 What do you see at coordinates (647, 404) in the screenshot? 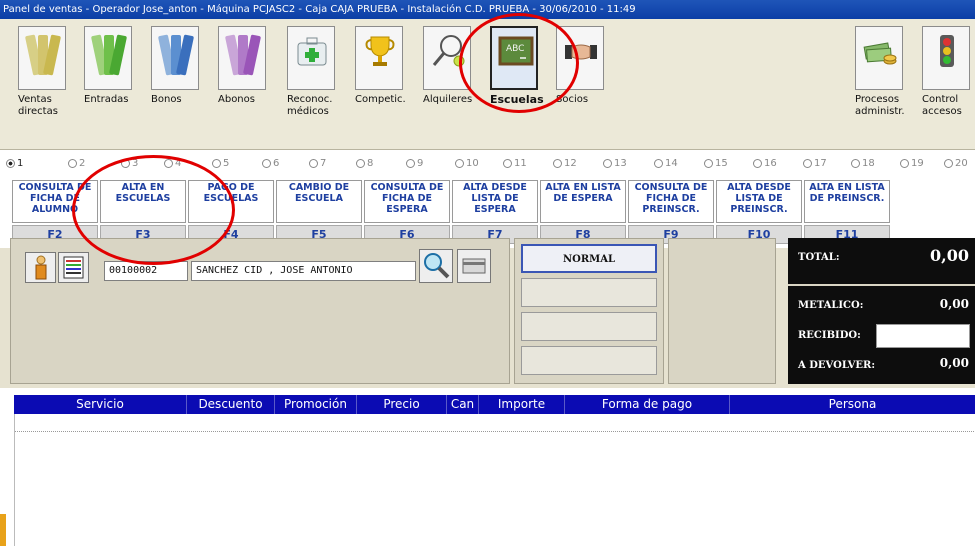
I see `col-forma-de-pago: Forma de pago` at bounding box center [647, 404].